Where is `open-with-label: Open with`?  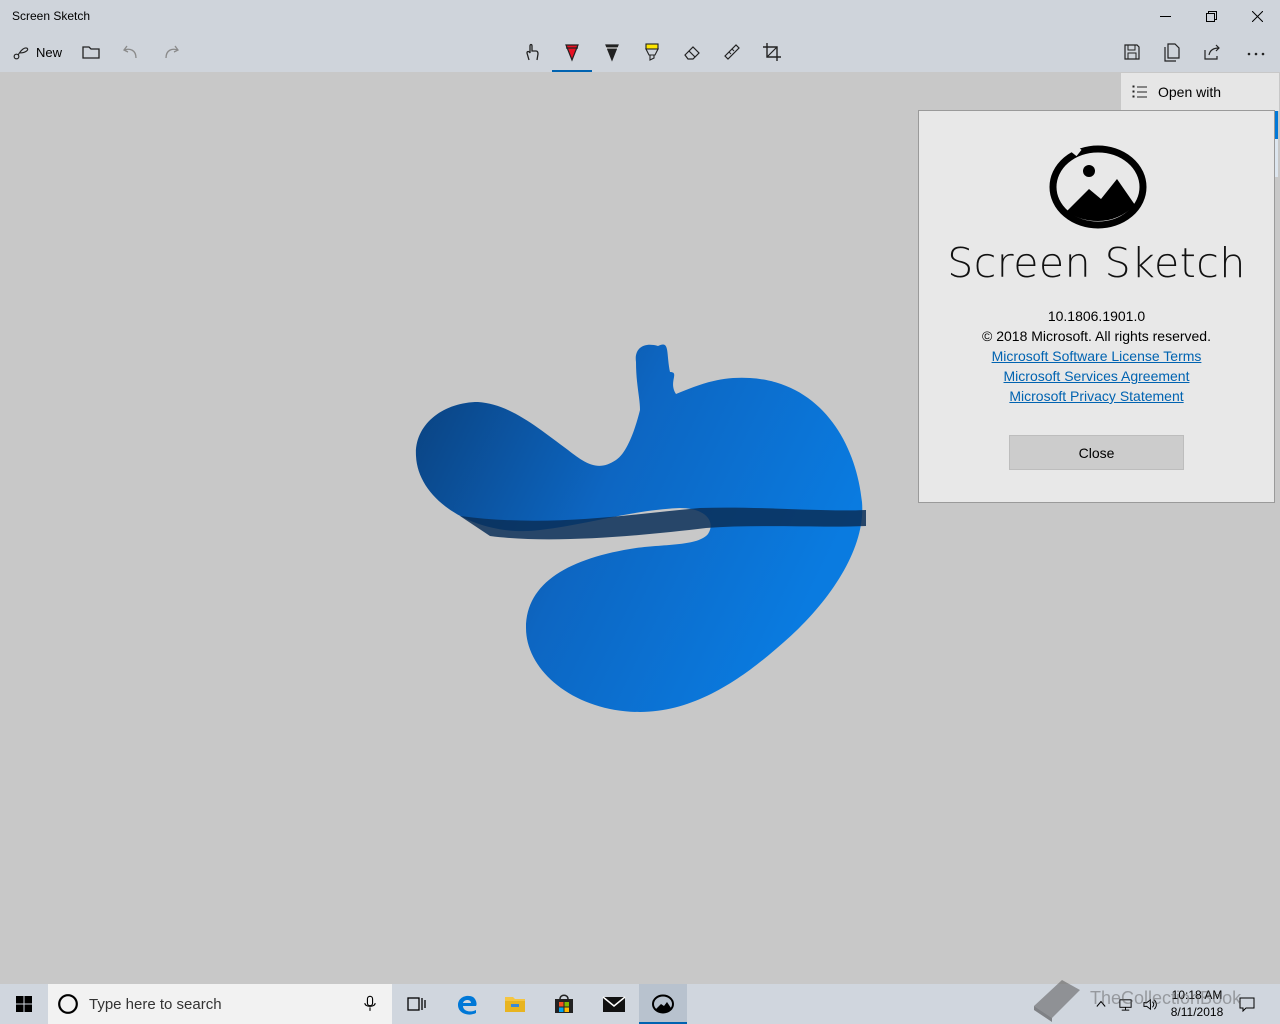
open-with-label: Open with is located at coordinates (1190, 92).